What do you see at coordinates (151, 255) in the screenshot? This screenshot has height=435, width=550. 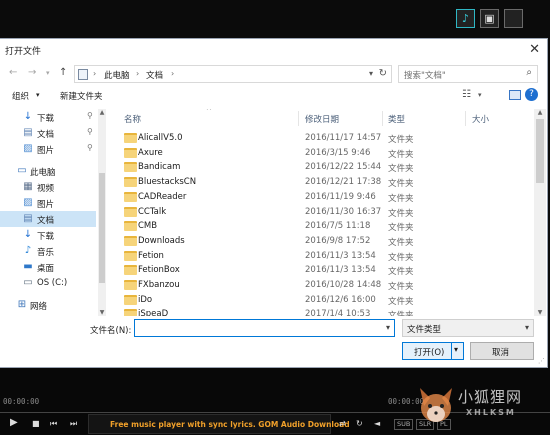 I see `file-name: Fetion` at bounding box center [151, 255].